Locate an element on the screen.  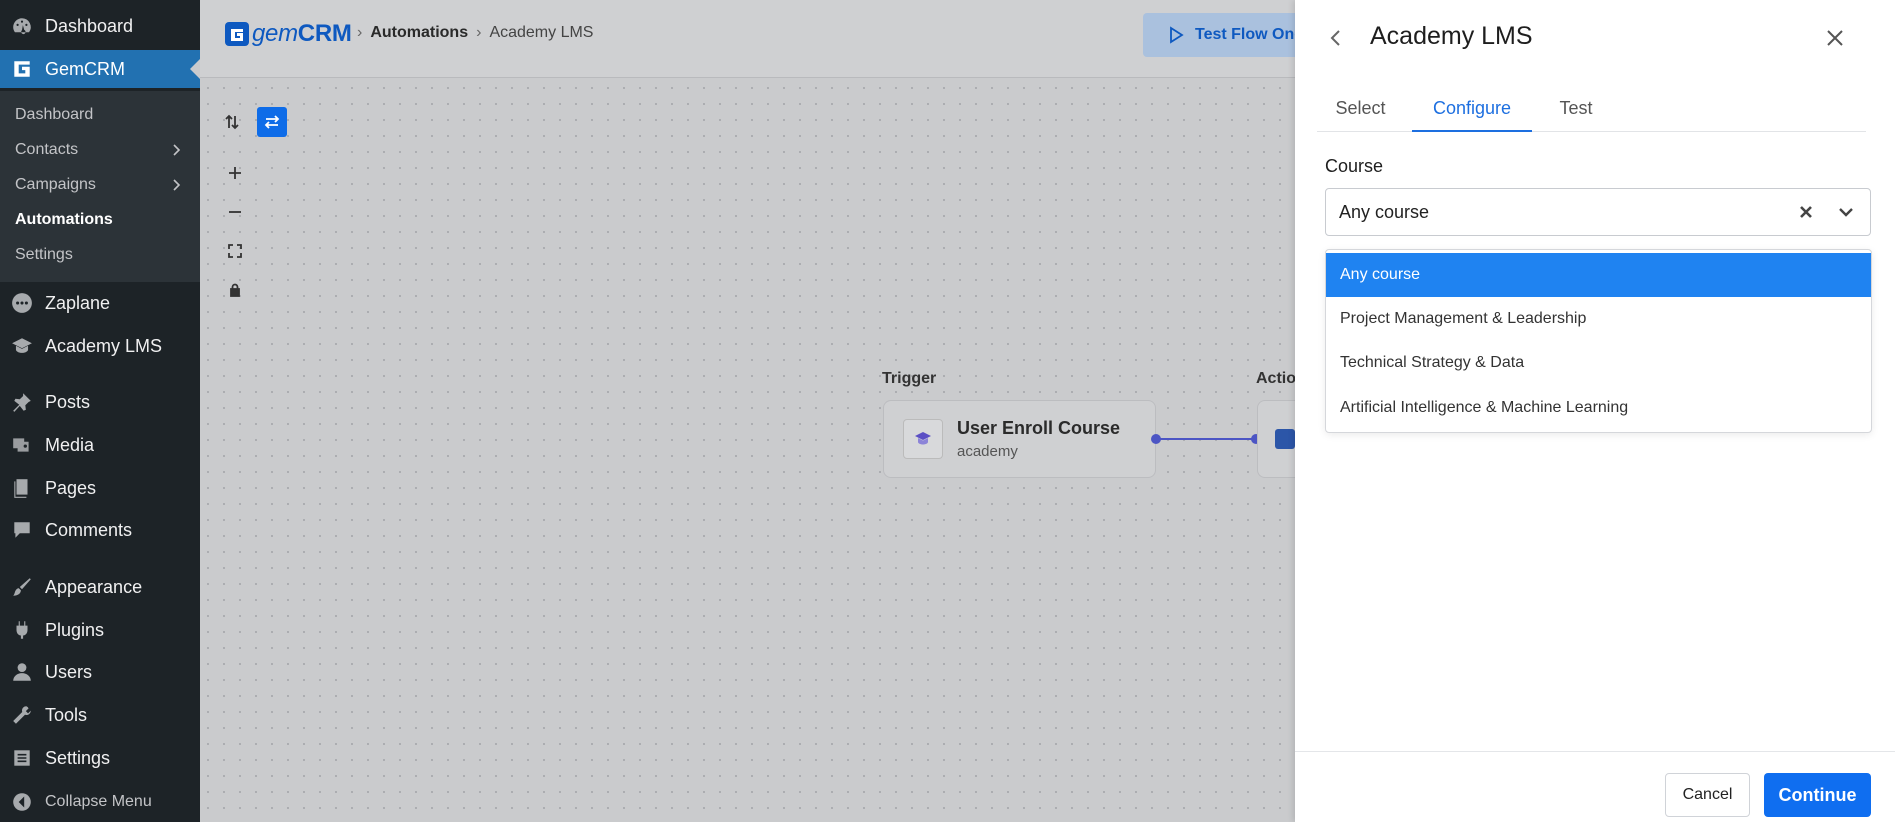
tab-configure: Configure is located at coordinates (1472, 110).